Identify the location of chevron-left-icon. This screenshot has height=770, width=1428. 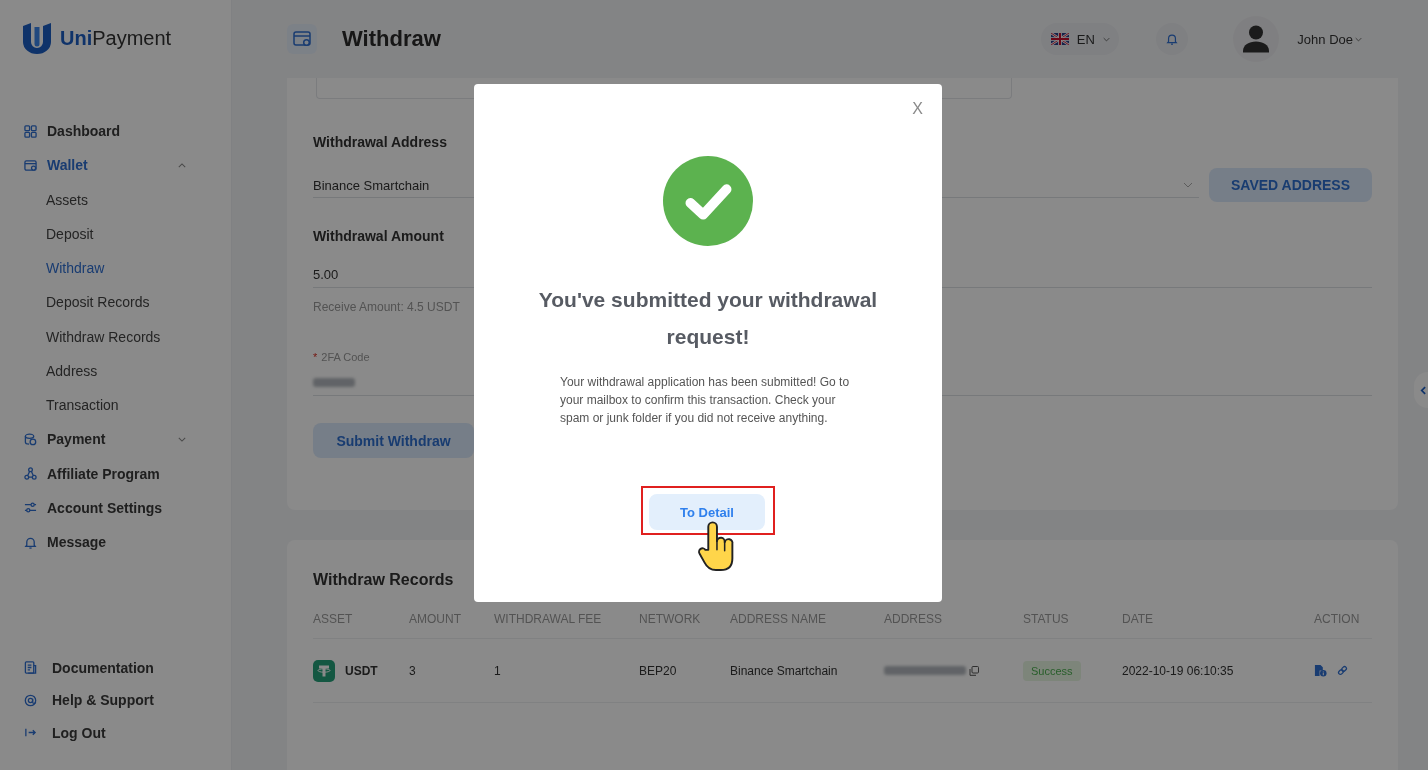
(1422, 390).